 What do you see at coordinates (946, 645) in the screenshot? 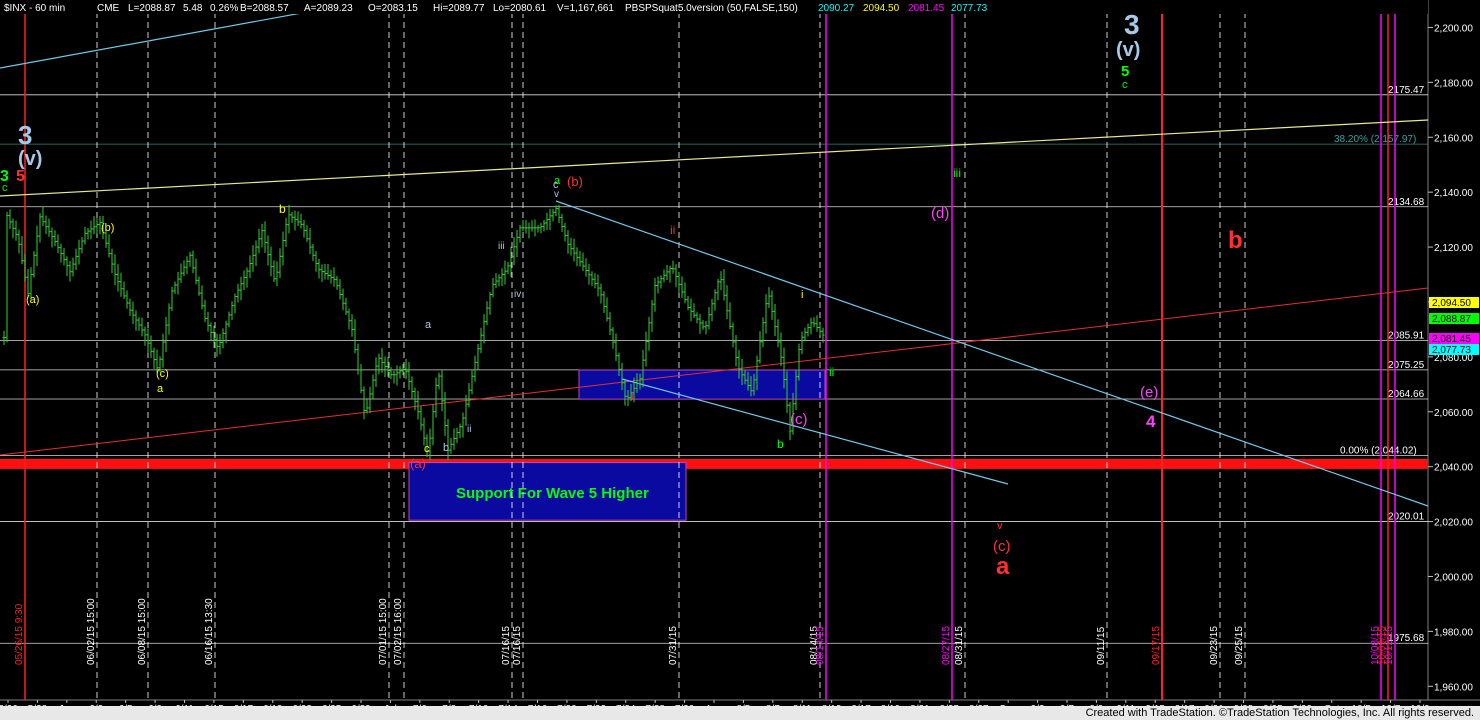
I see `date-marker-label: 08/27/15` at bounding box center [946, 645].